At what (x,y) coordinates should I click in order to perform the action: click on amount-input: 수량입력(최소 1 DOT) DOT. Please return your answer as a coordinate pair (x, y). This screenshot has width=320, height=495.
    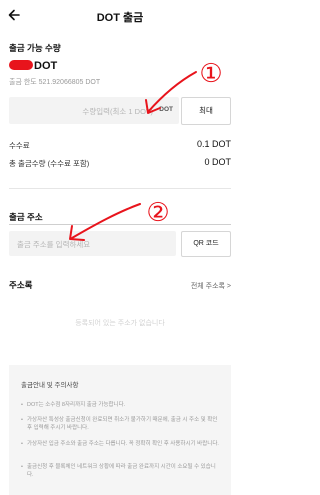
    Looking at the image, I should click on (94, 110).